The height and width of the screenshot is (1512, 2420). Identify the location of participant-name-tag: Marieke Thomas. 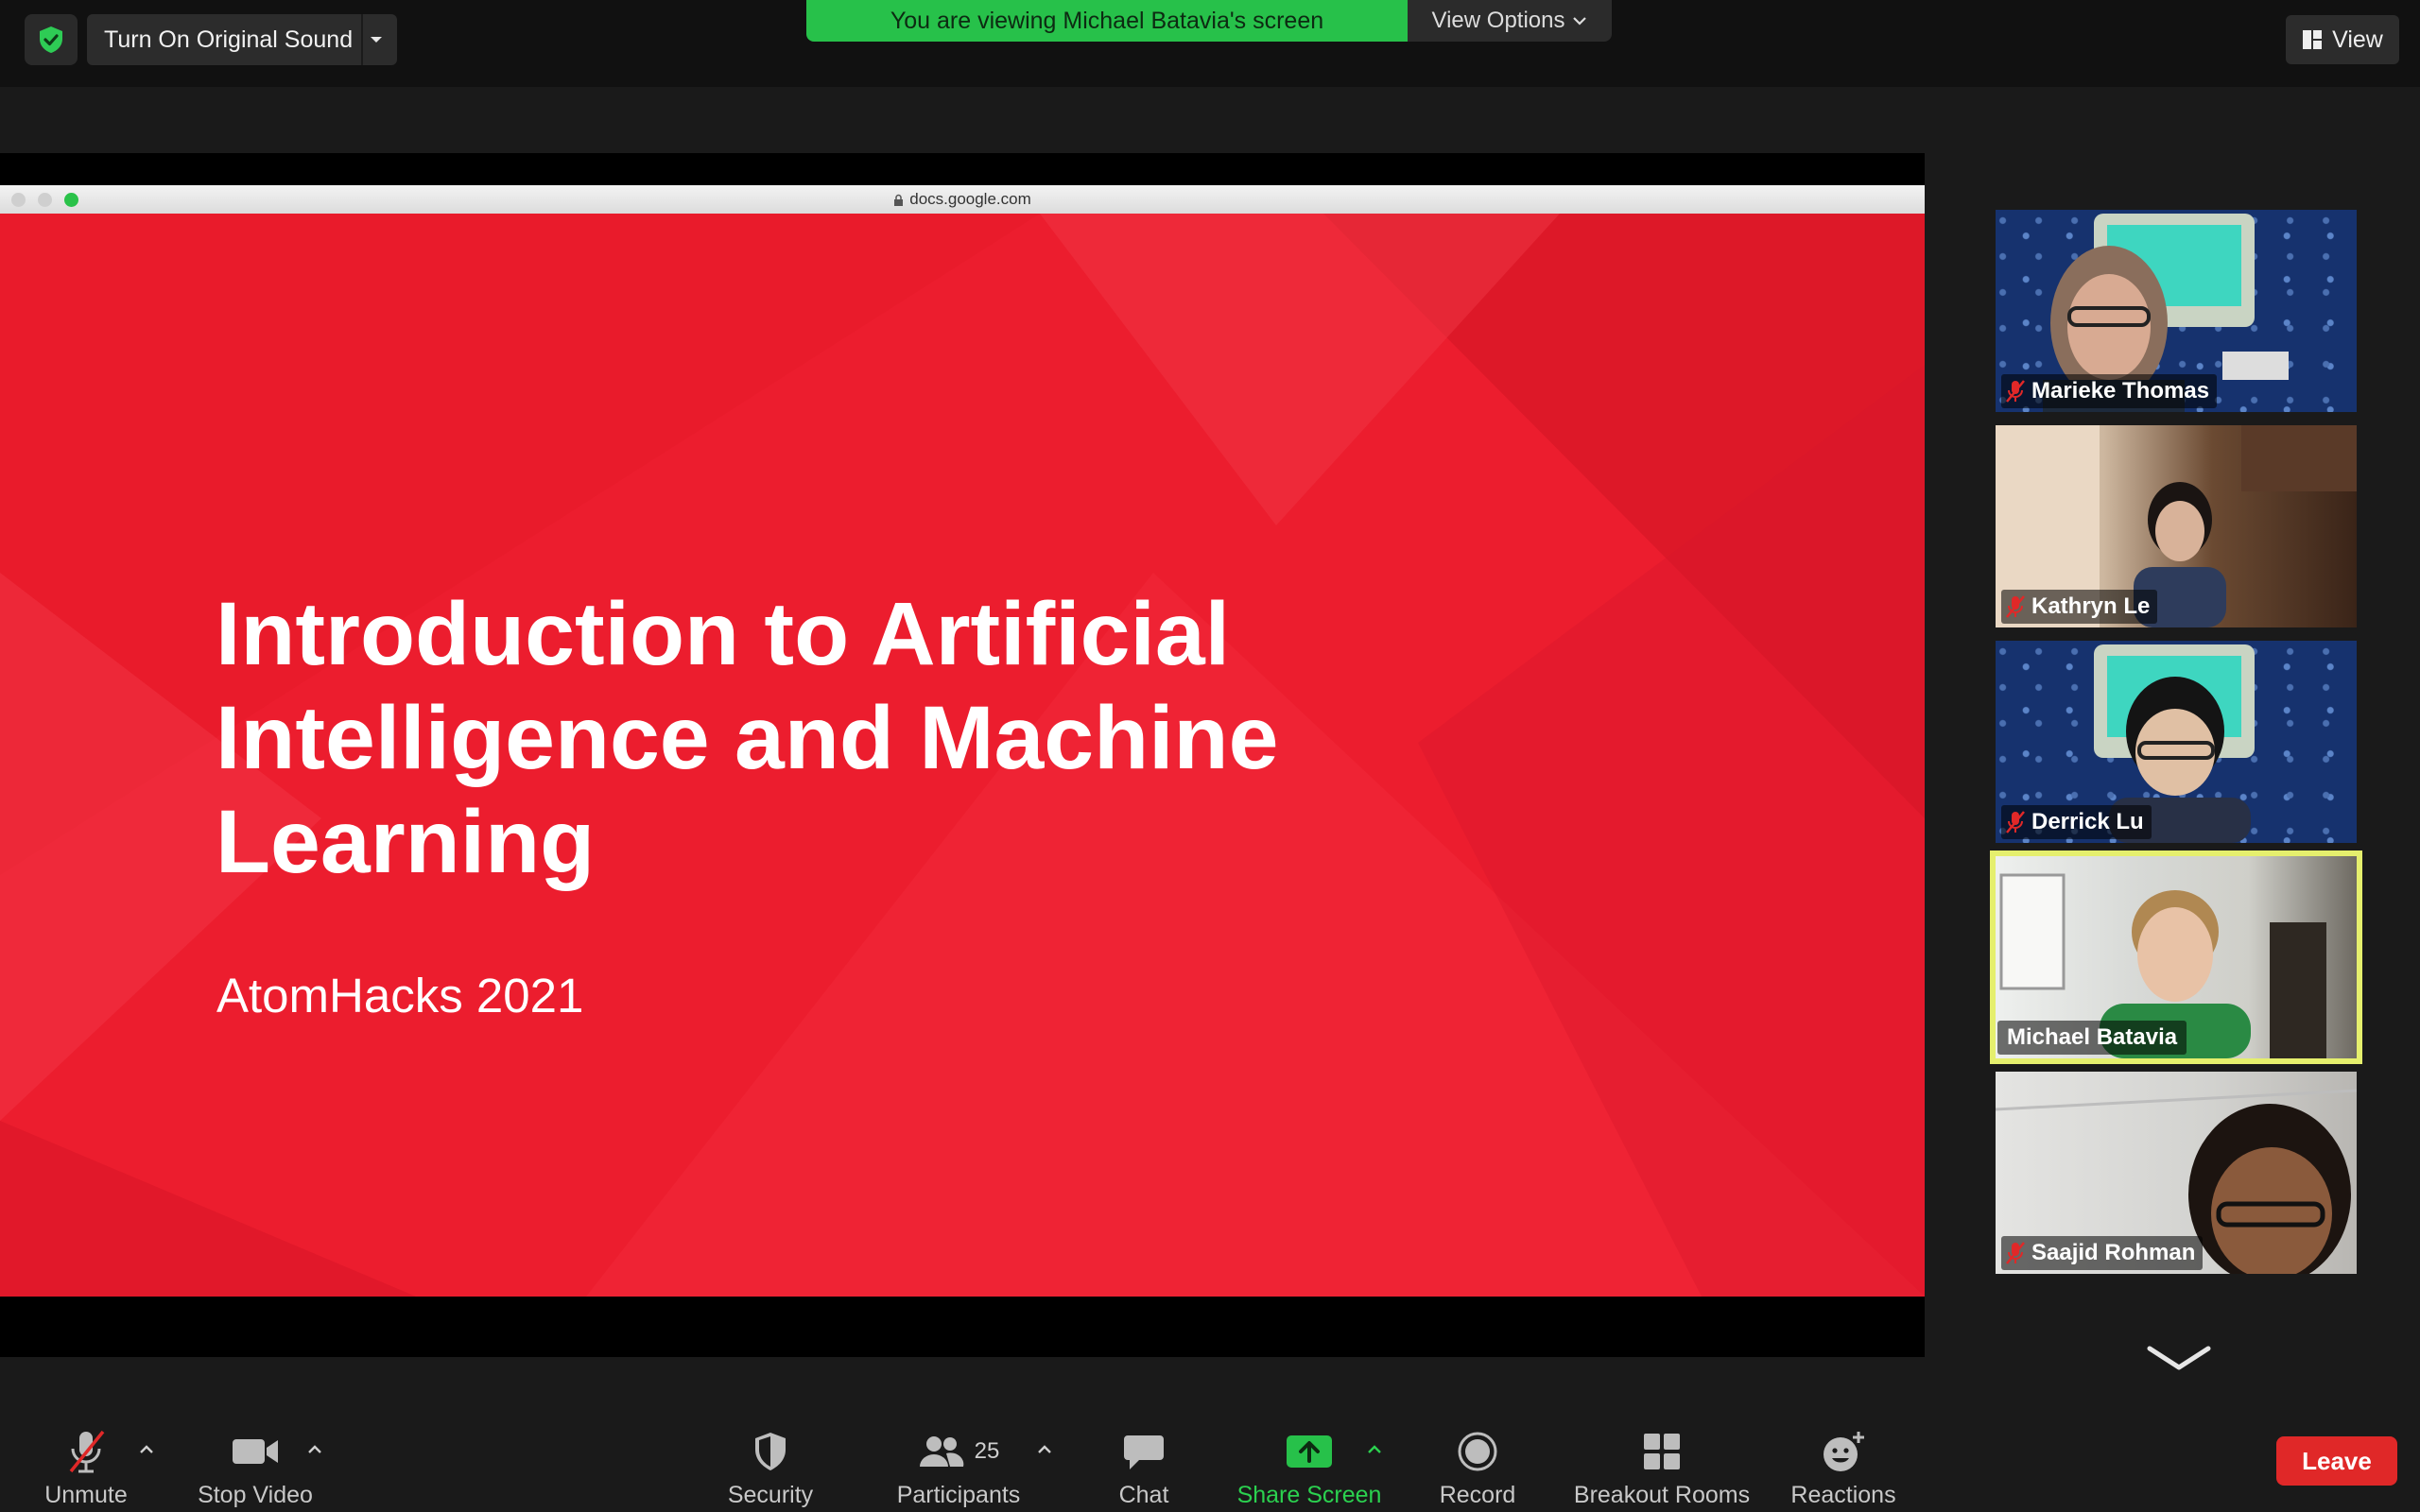
(2110, 391).